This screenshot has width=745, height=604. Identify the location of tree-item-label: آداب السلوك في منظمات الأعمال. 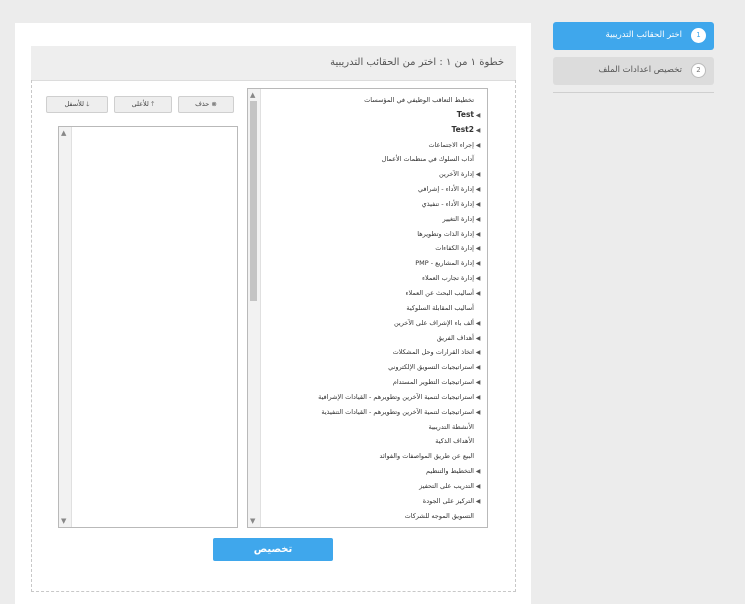
(427, 159).